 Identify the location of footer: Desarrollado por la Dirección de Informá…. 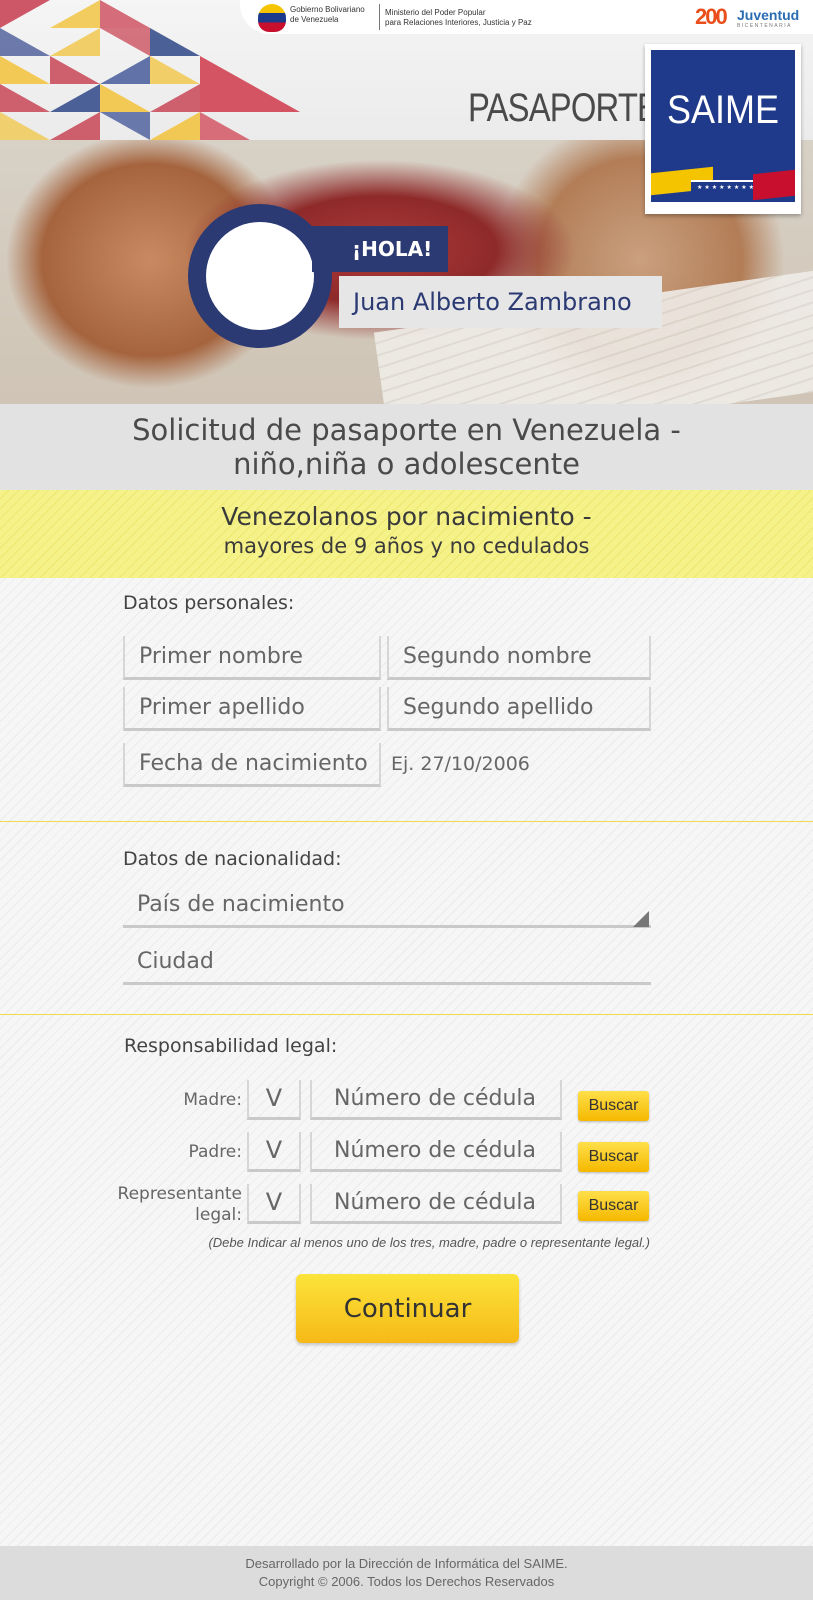
(406, 1573).